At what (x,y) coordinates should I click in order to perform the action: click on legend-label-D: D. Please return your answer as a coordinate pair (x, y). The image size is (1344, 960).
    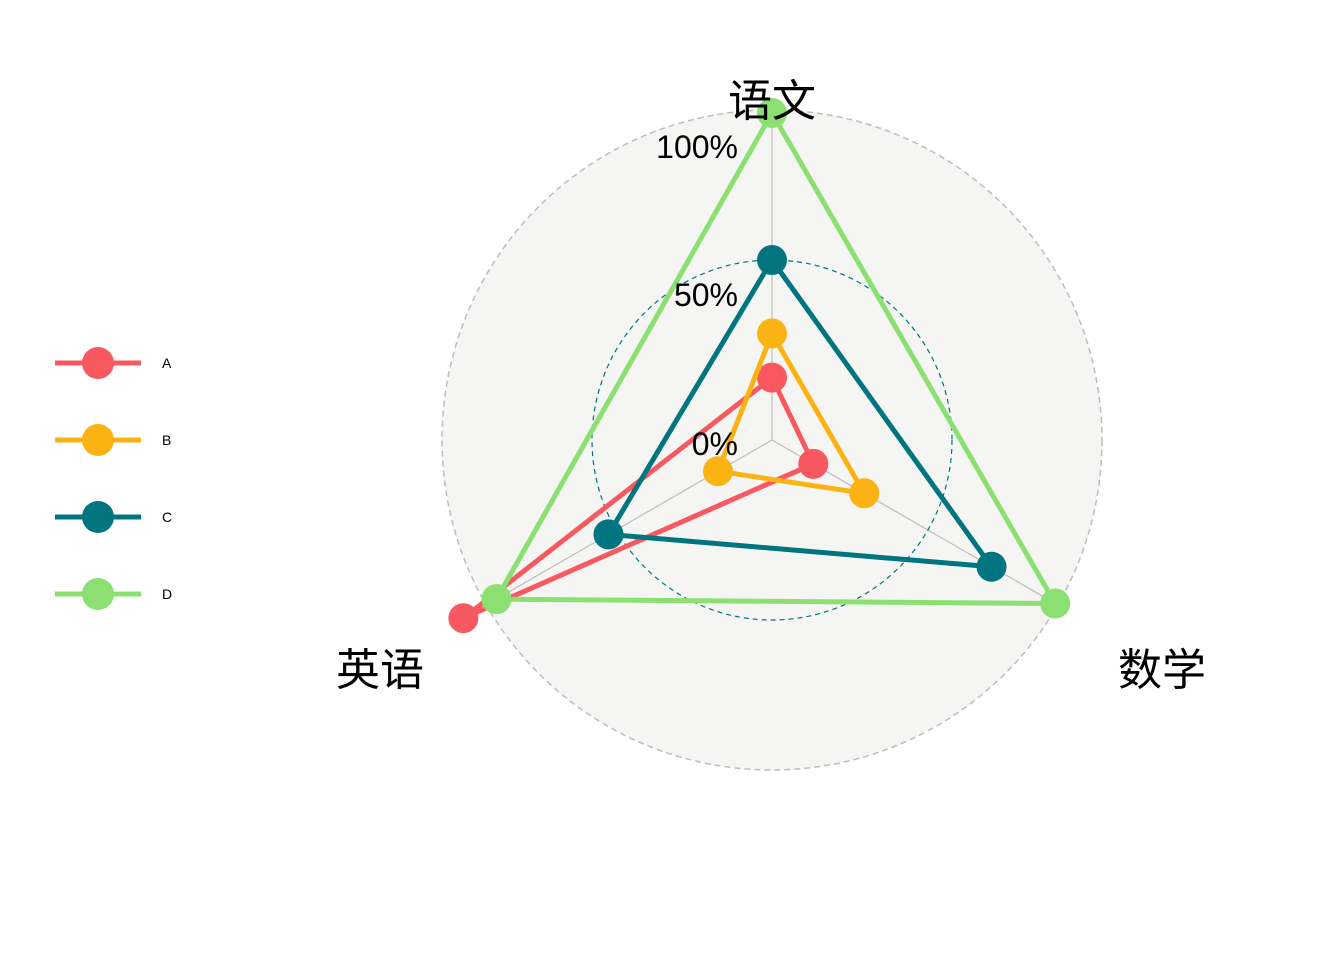
    Looking at the image, I should click on (167, 594).